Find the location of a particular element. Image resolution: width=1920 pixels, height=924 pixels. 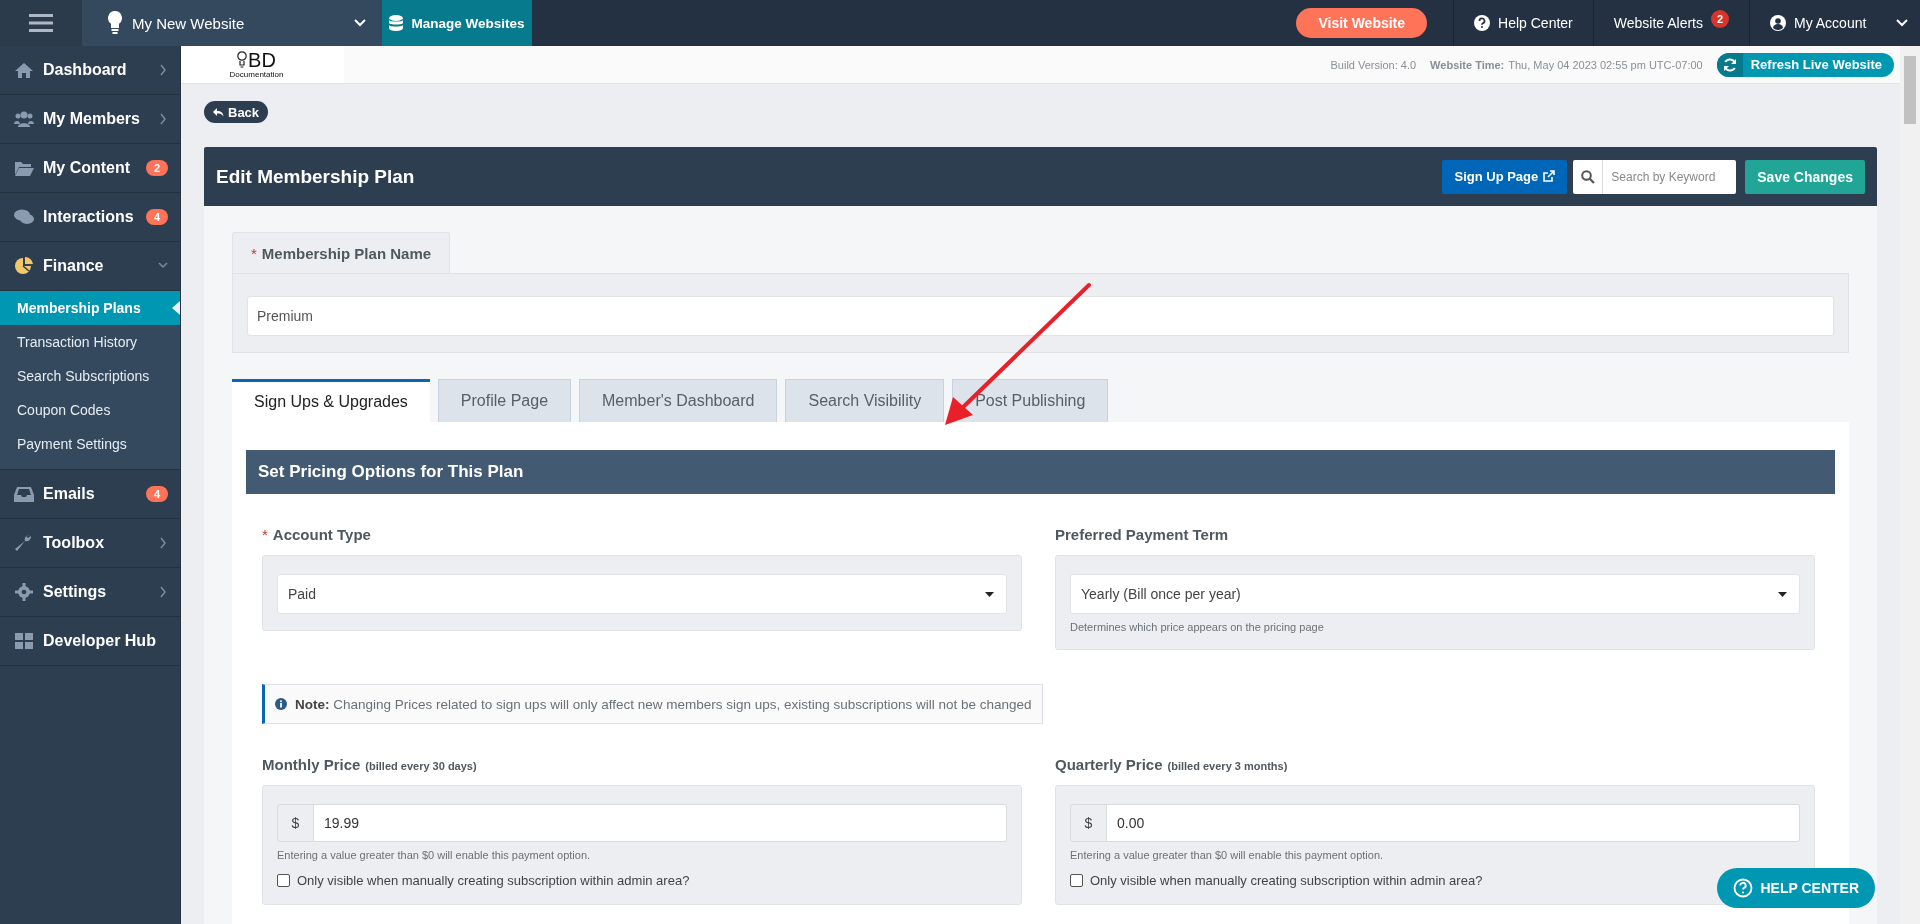

inbox-icon is located at coordinates (24, 494).